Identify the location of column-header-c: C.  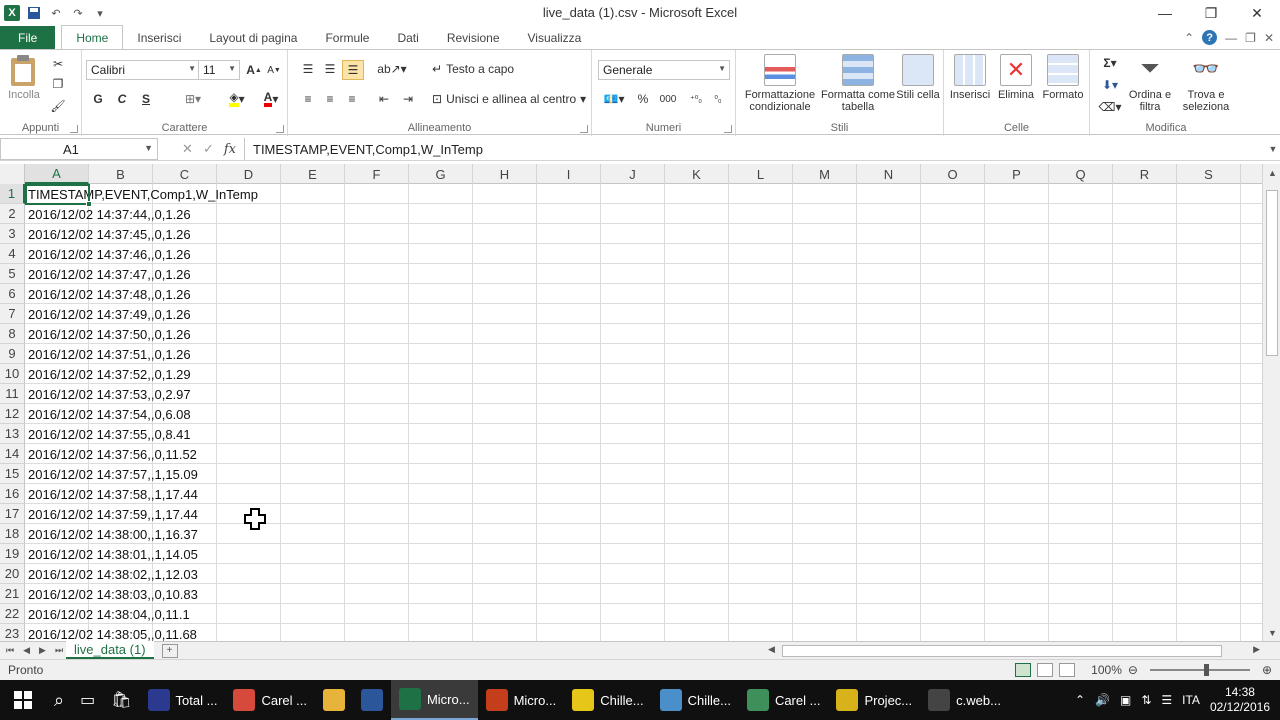
(185, 174).